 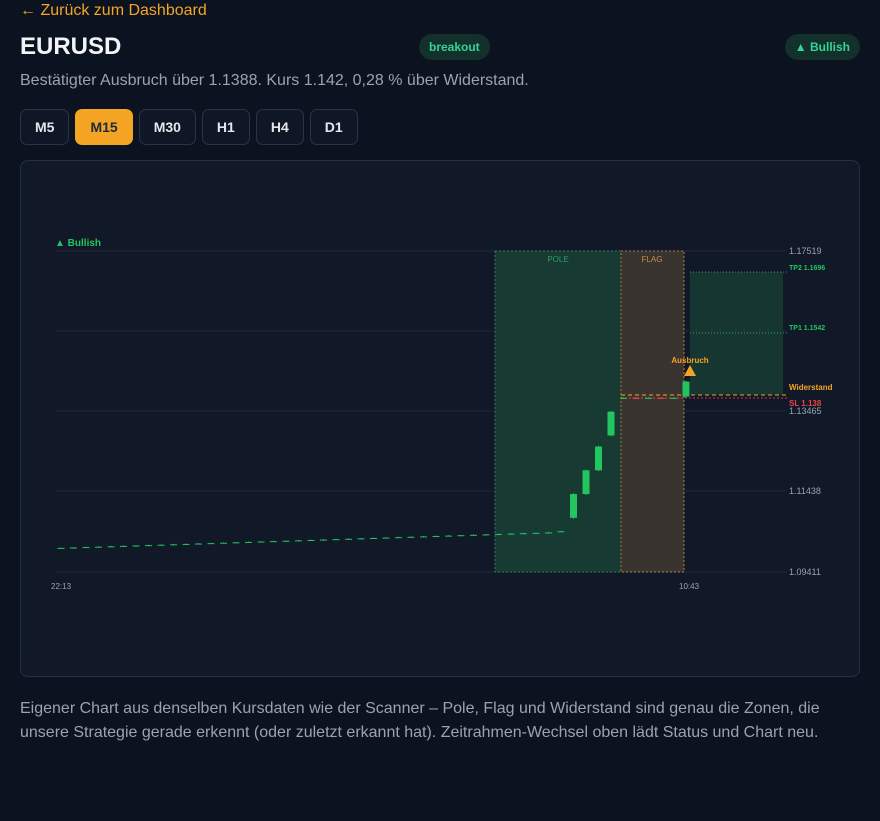 I want to click on x-tick-label: 22:13, so click(x=61, y=586).